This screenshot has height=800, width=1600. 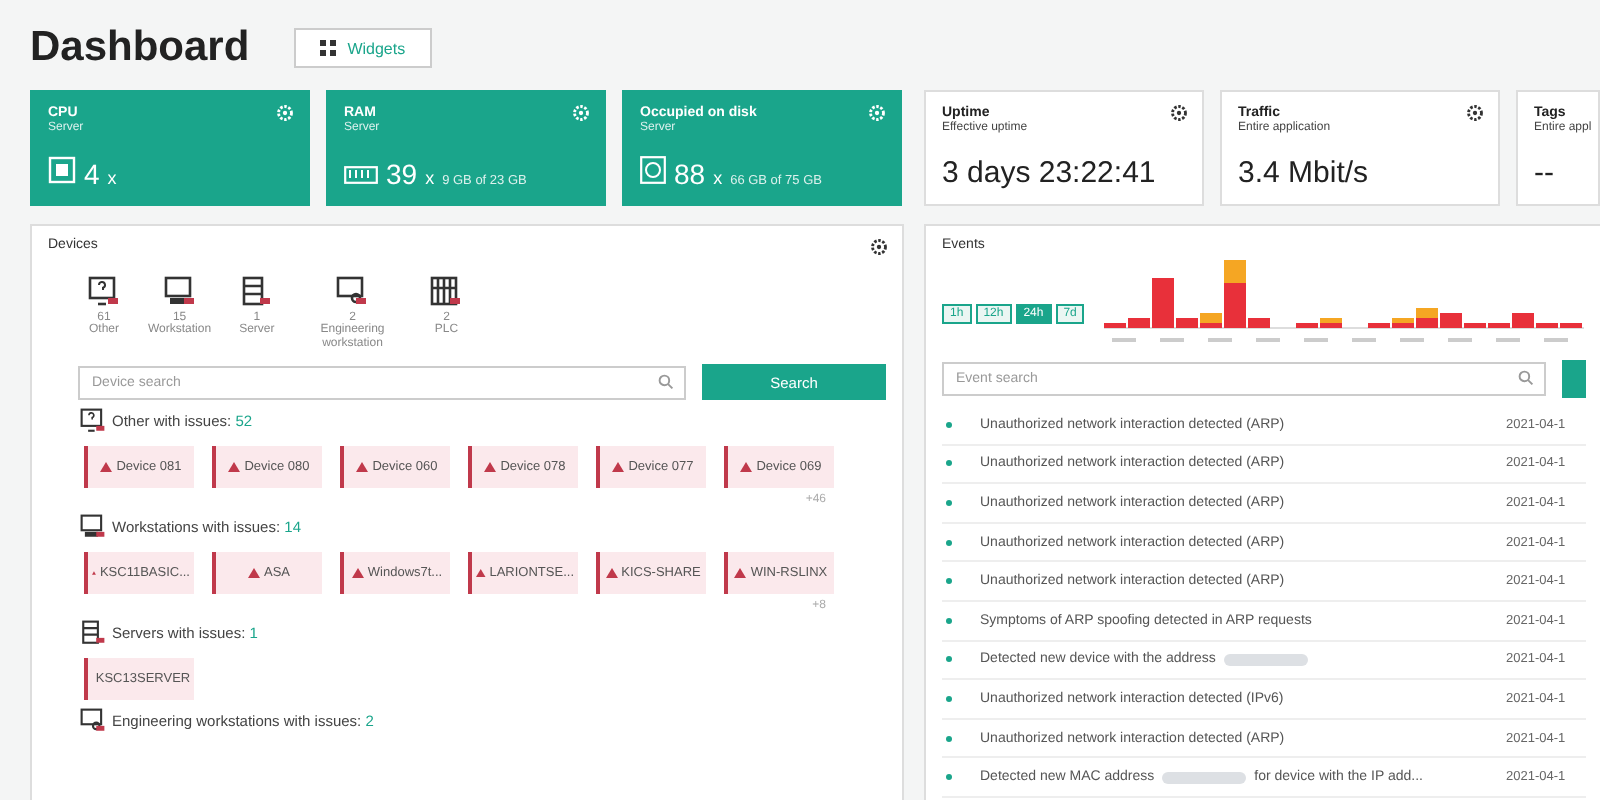 What do you see at coordinates (62, 170) in the screenshot?
I see `chip-icon` at bounding box center [62, 170].